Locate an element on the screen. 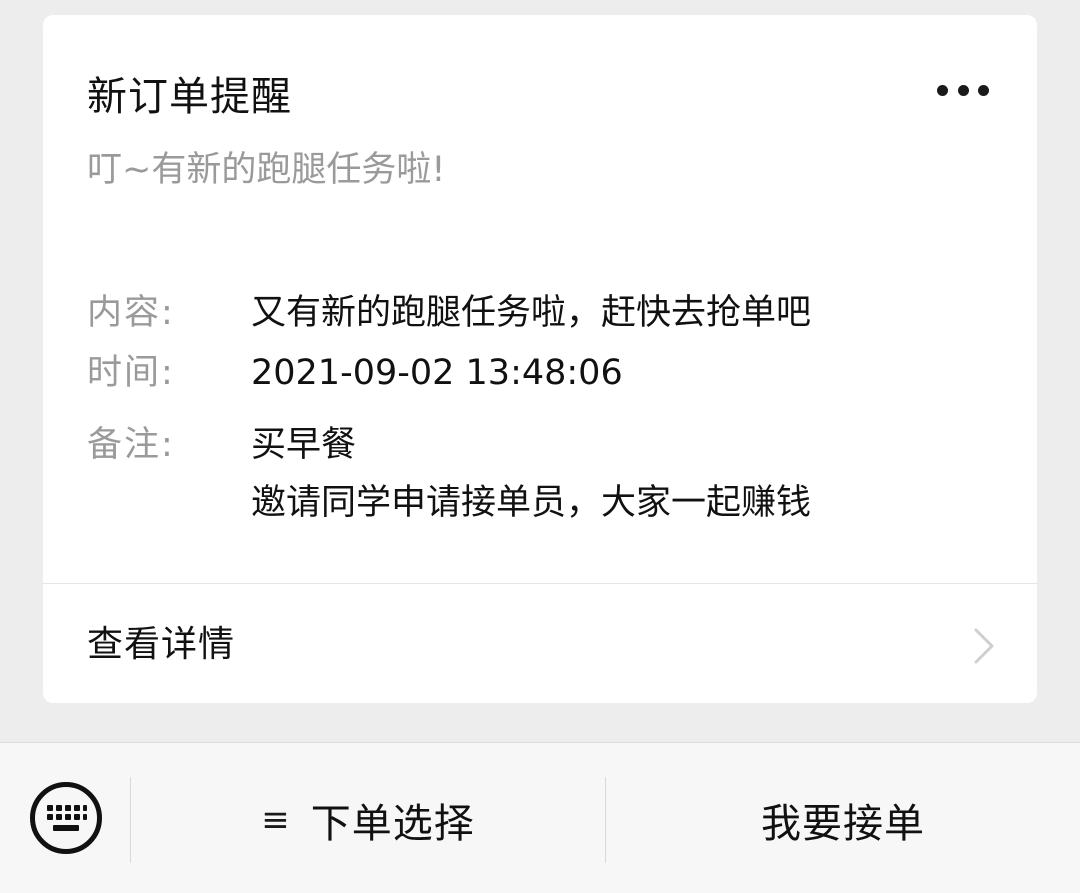 This screenshot has height=893, width=1080. remark-label: 备注: is located at coordinates (131, 445).